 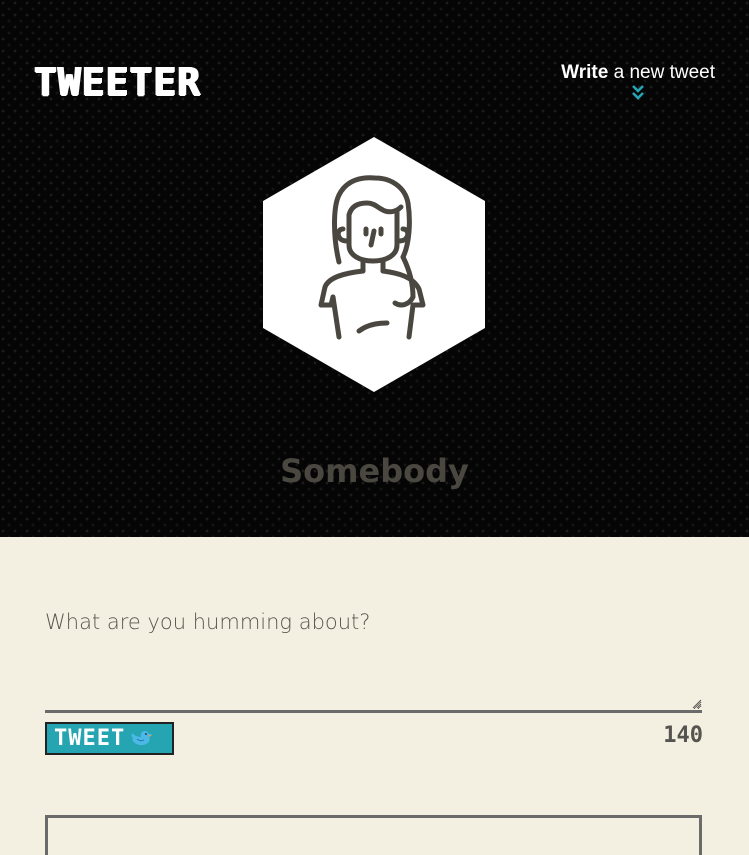 What do you see at coordinates (661, 72) in the screenshot?
I see `write-link-rest: a new tweet` at bounding box center [661, 72].